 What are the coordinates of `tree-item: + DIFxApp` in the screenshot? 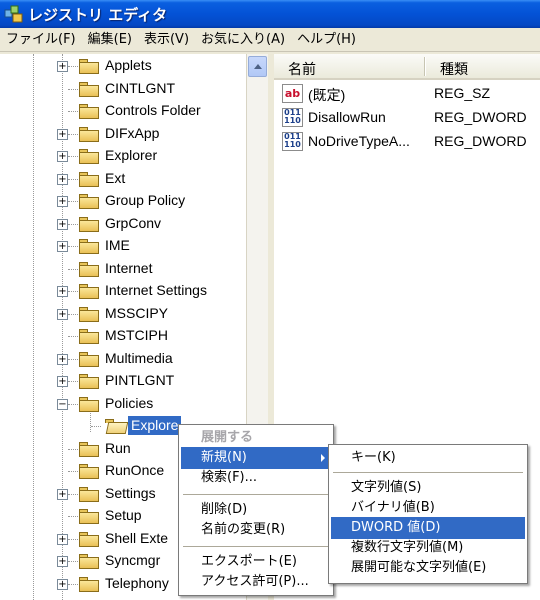 It's located at (122, 134).